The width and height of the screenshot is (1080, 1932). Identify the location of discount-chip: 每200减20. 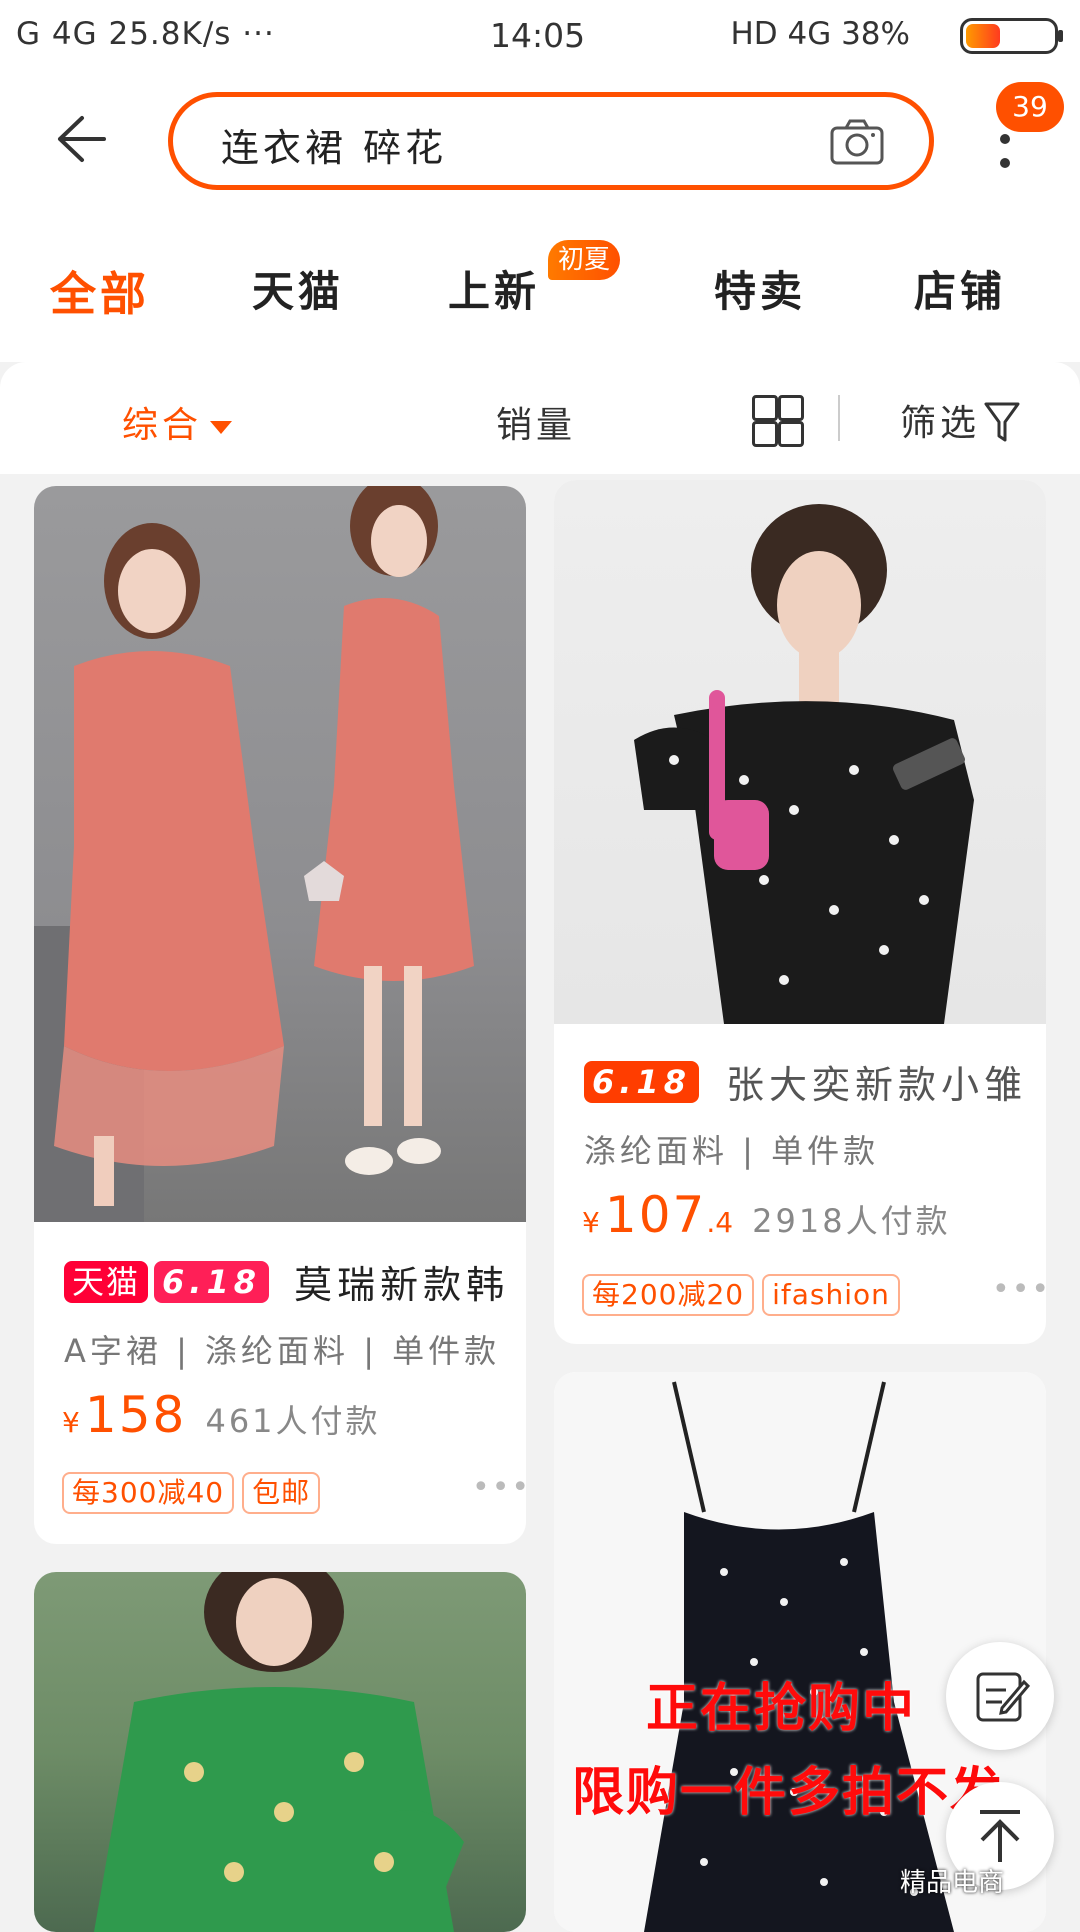
(668, 1295).